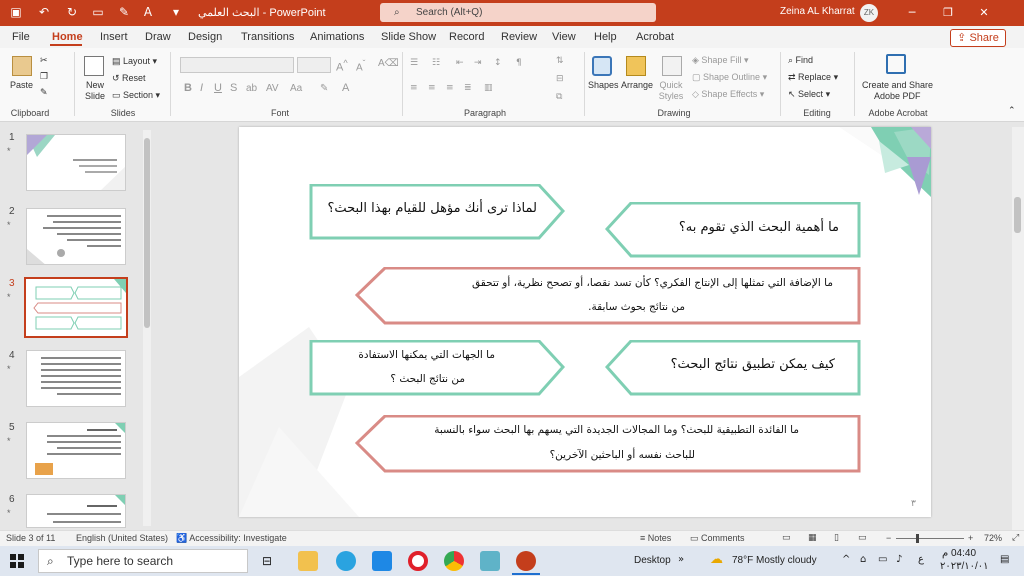 The width and height of the screenshot is (1024, 576). I want to click on adobe-pdf-label: Adobe PDF, so click(897, 96).